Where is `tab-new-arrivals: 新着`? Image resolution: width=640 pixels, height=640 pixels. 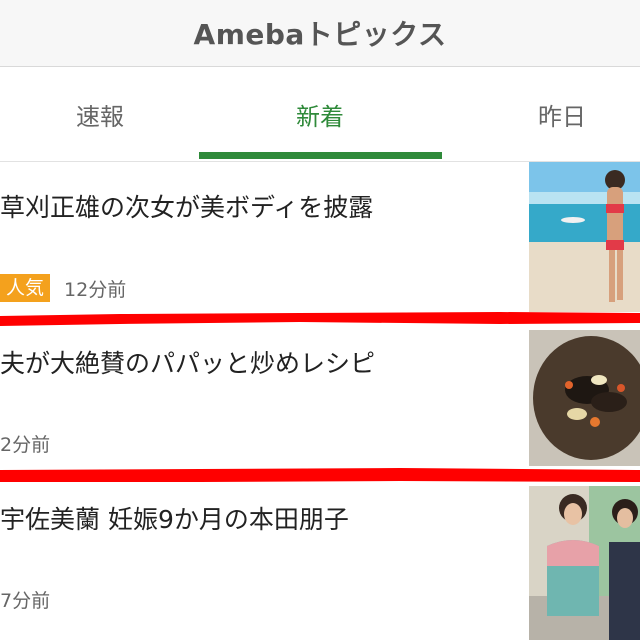 tab-new-arrivals: 新着 is located at coordinates (320, 114).